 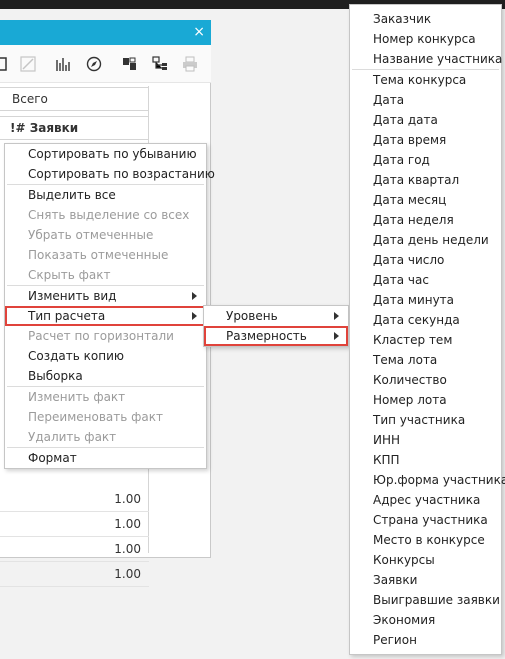 I want to click on edit-icon, so click(x=28, y=64).